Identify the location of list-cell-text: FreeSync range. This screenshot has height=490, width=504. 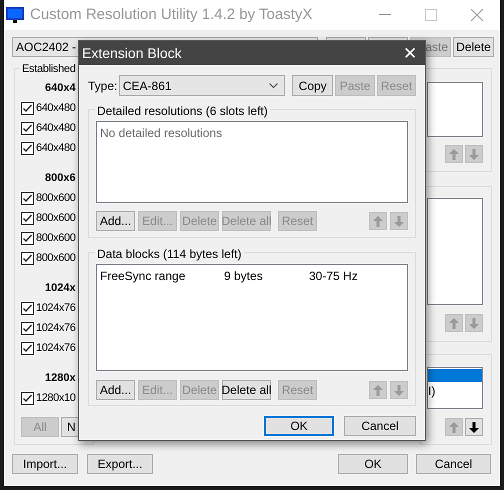
(143, 276).